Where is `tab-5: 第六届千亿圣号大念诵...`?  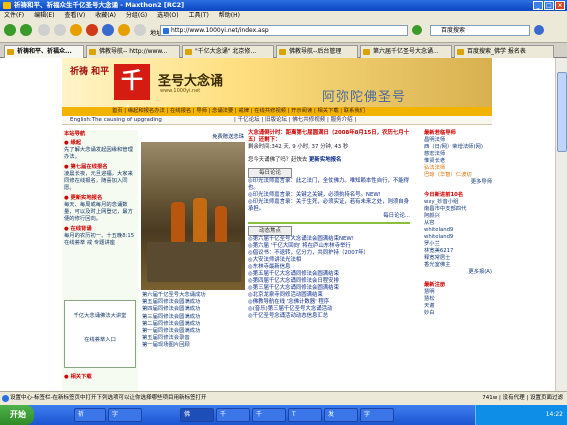
tab-5: 第六届千亿圣号大念诵... is located at coordinates (406, 51).